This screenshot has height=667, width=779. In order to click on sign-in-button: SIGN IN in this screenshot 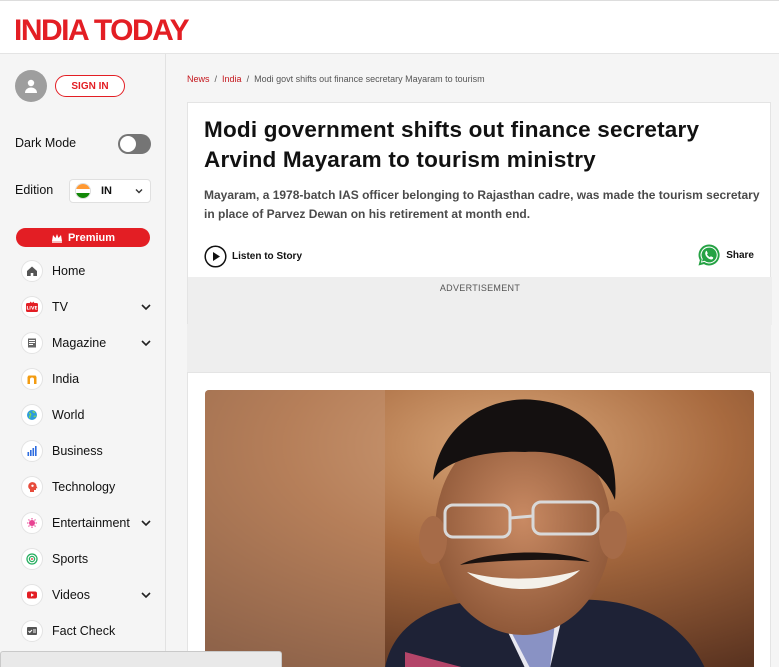, I will do `click(90, 86)`.